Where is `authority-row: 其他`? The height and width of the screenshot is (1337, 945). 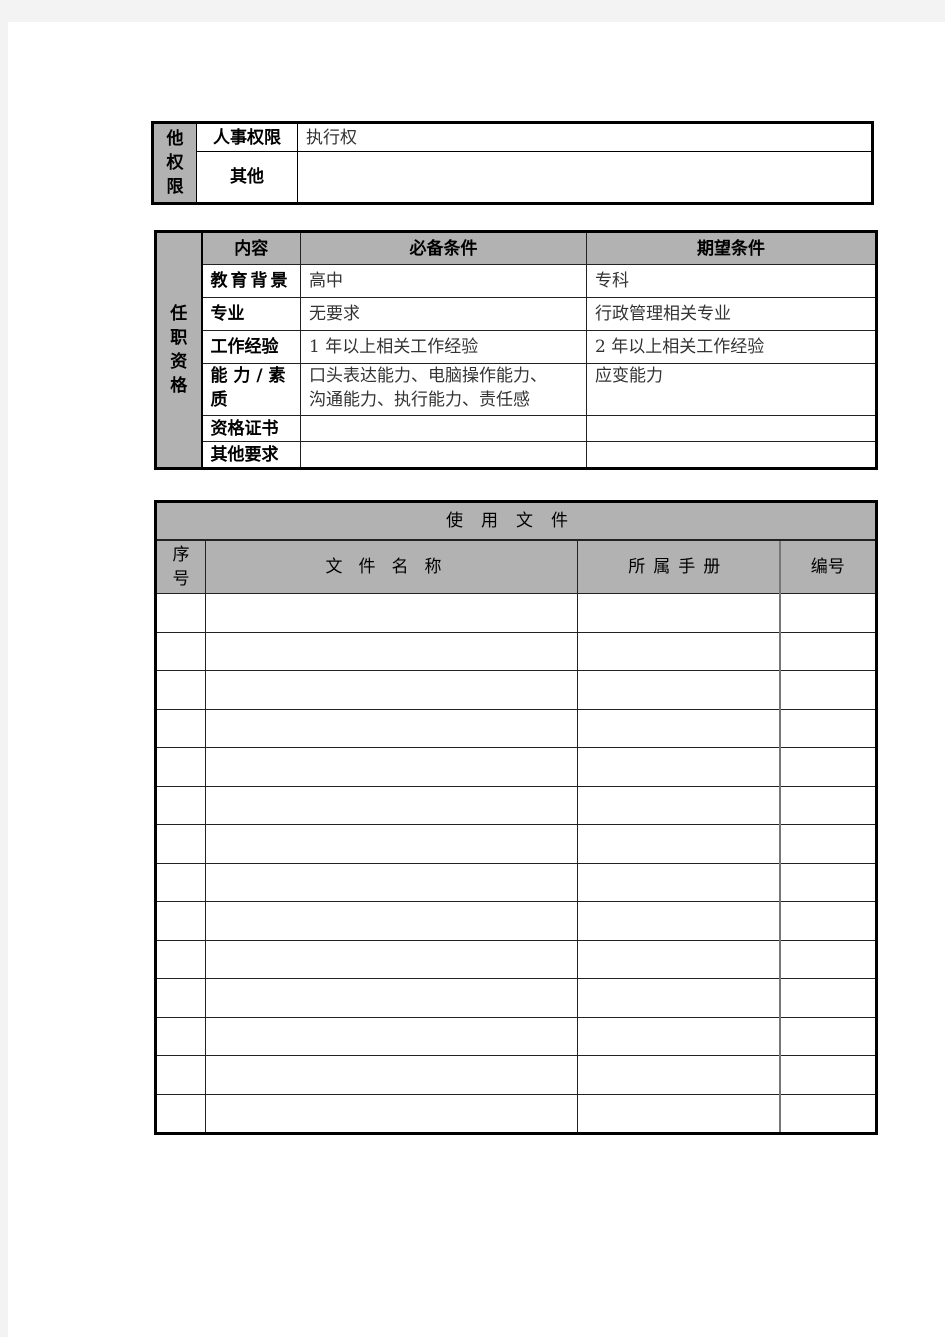 authority-row: 其他 is located at coordinates (513, 177).